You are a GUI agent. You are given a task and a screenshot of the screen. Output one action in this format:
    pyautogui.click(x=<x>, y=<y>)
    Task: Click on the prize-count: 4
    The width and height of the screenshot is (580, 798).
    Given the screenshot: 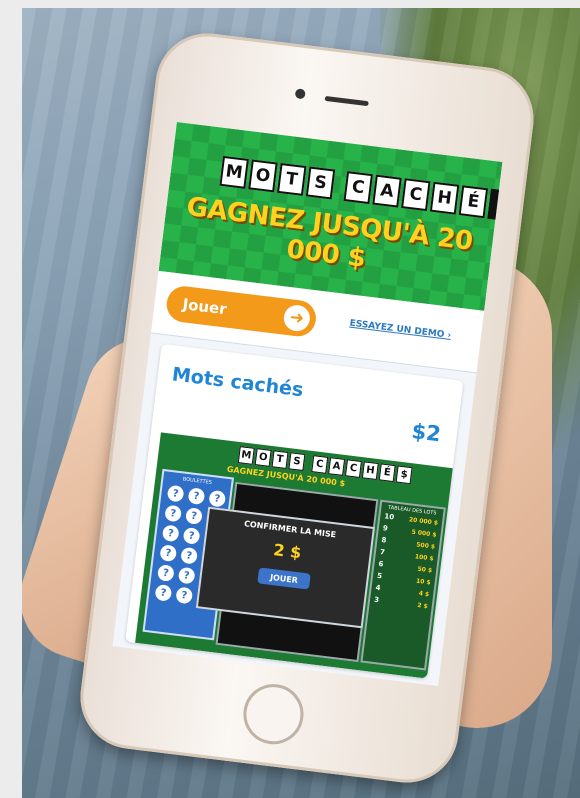 What is the action you would take?
    pyautogui.click(x=378, y=588)
    